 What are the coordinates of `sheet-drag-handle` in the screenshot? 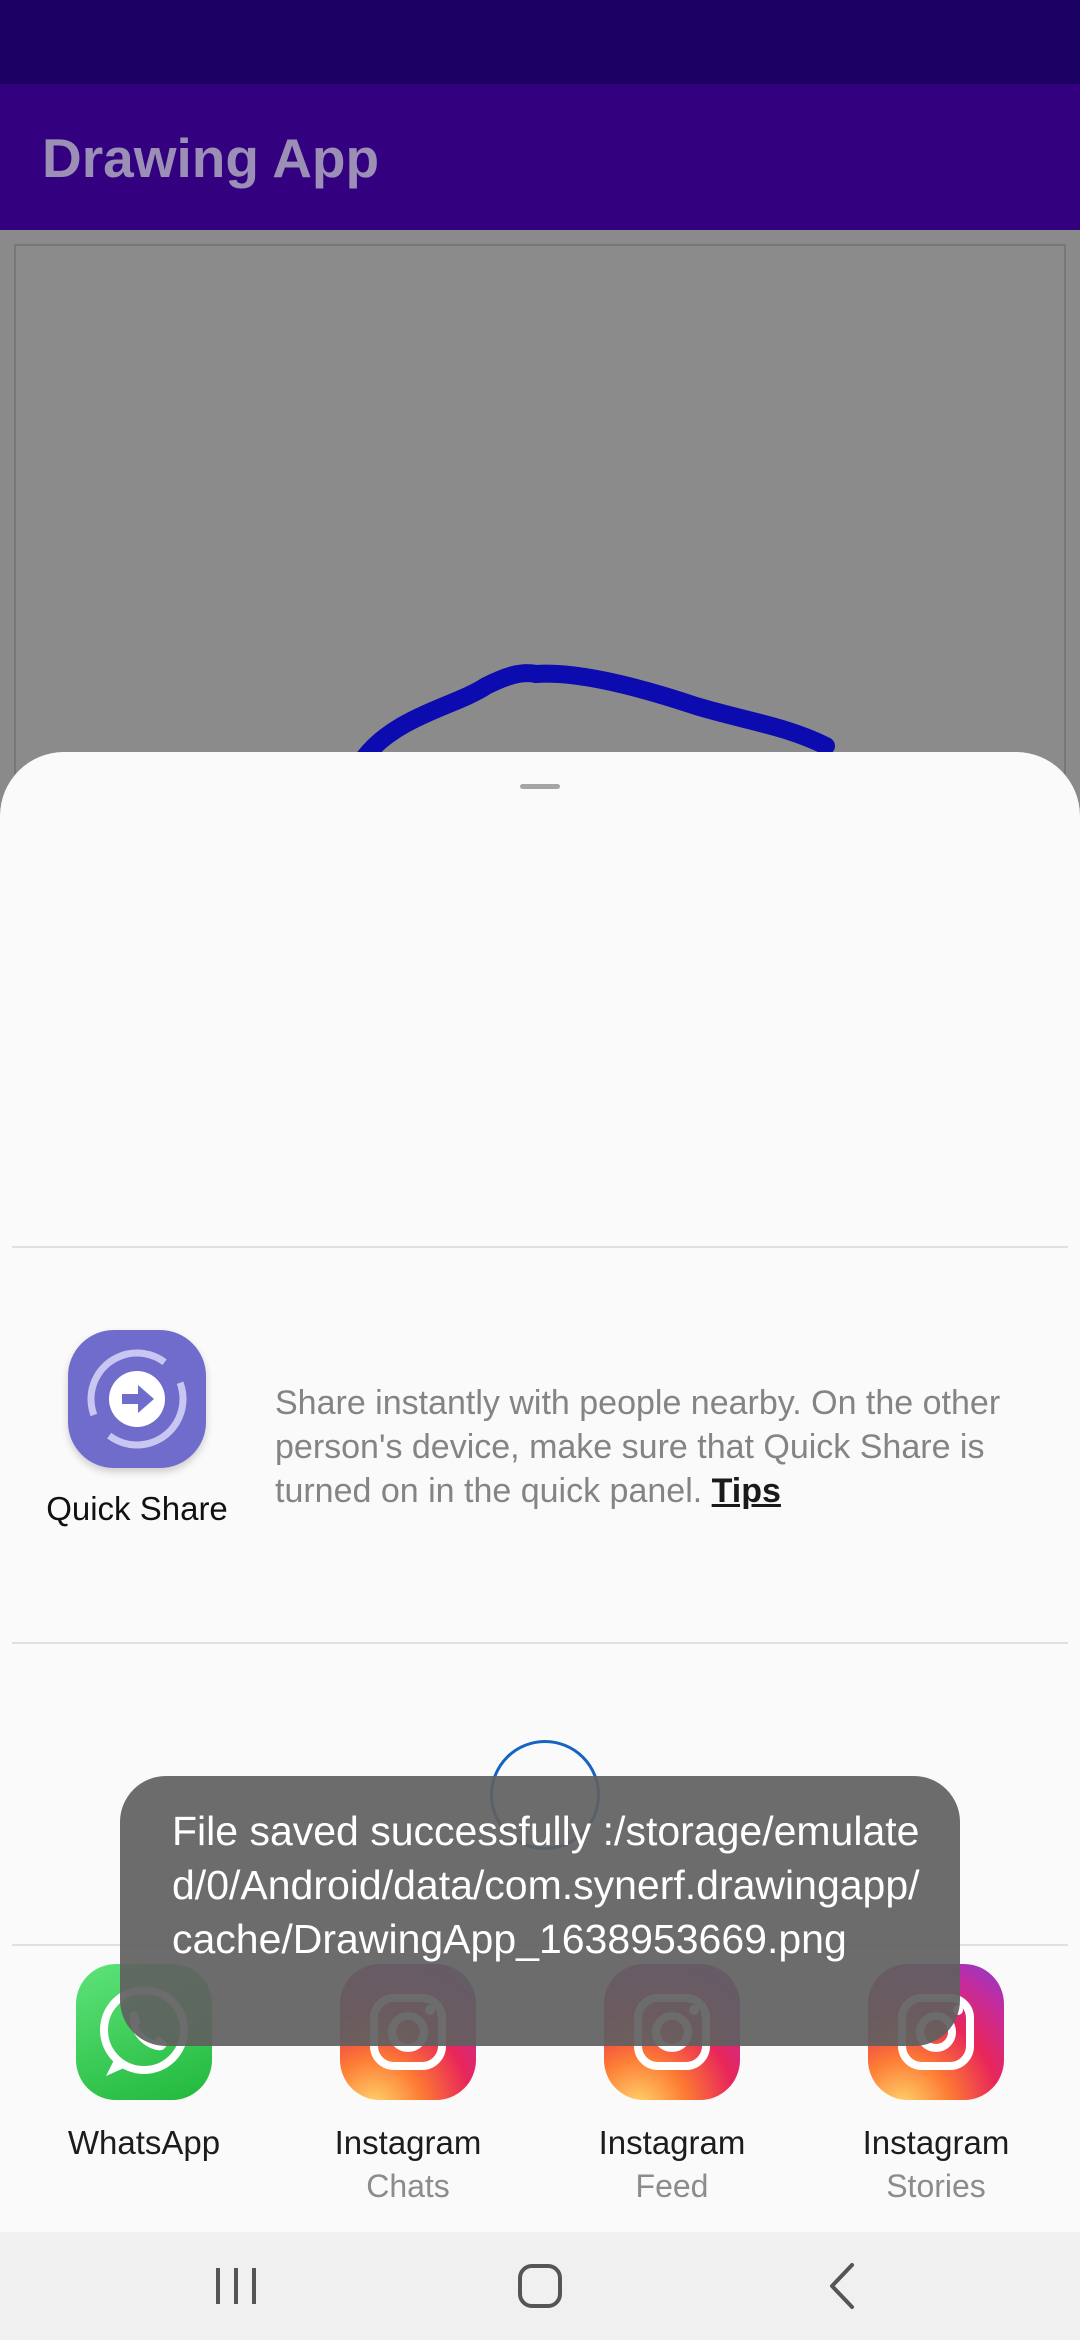 It's located at (540, 786).